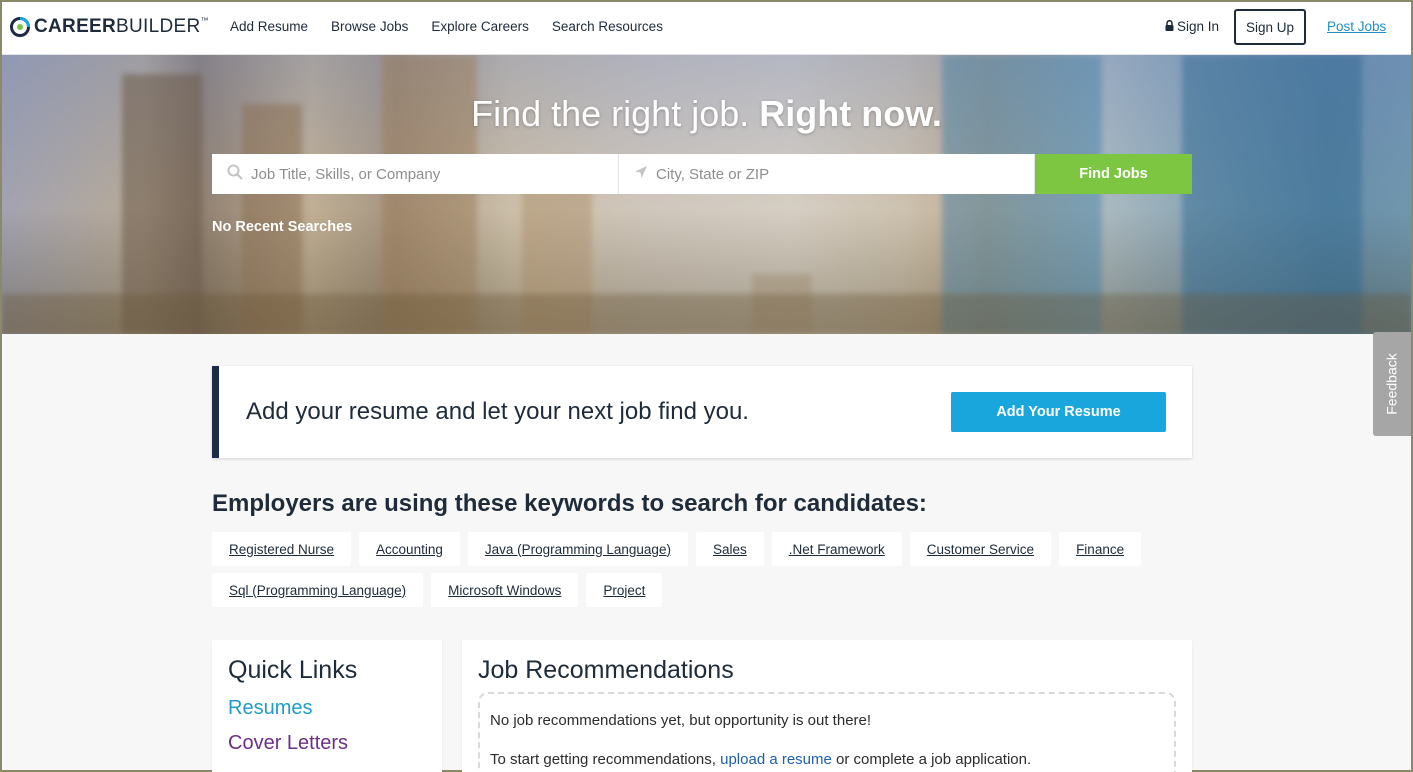 Image resolution: width=1413 pixels, height=772 pixels. Describe the element at coordinates (318, 590) in the screenshot. I see `keyword-chip: Sql (Programming Language)` at that location.